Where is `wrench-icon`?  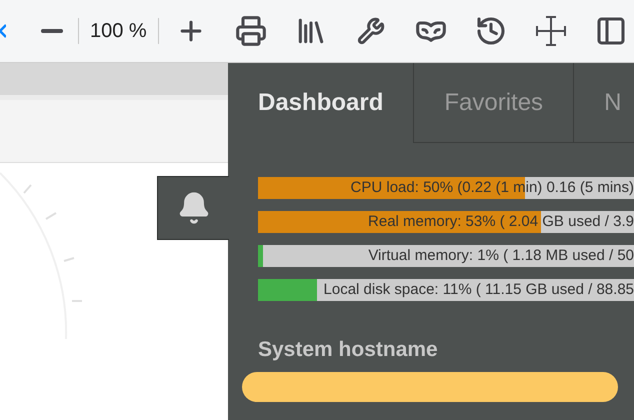
wrench-icon is located at coordinates (370, 31).